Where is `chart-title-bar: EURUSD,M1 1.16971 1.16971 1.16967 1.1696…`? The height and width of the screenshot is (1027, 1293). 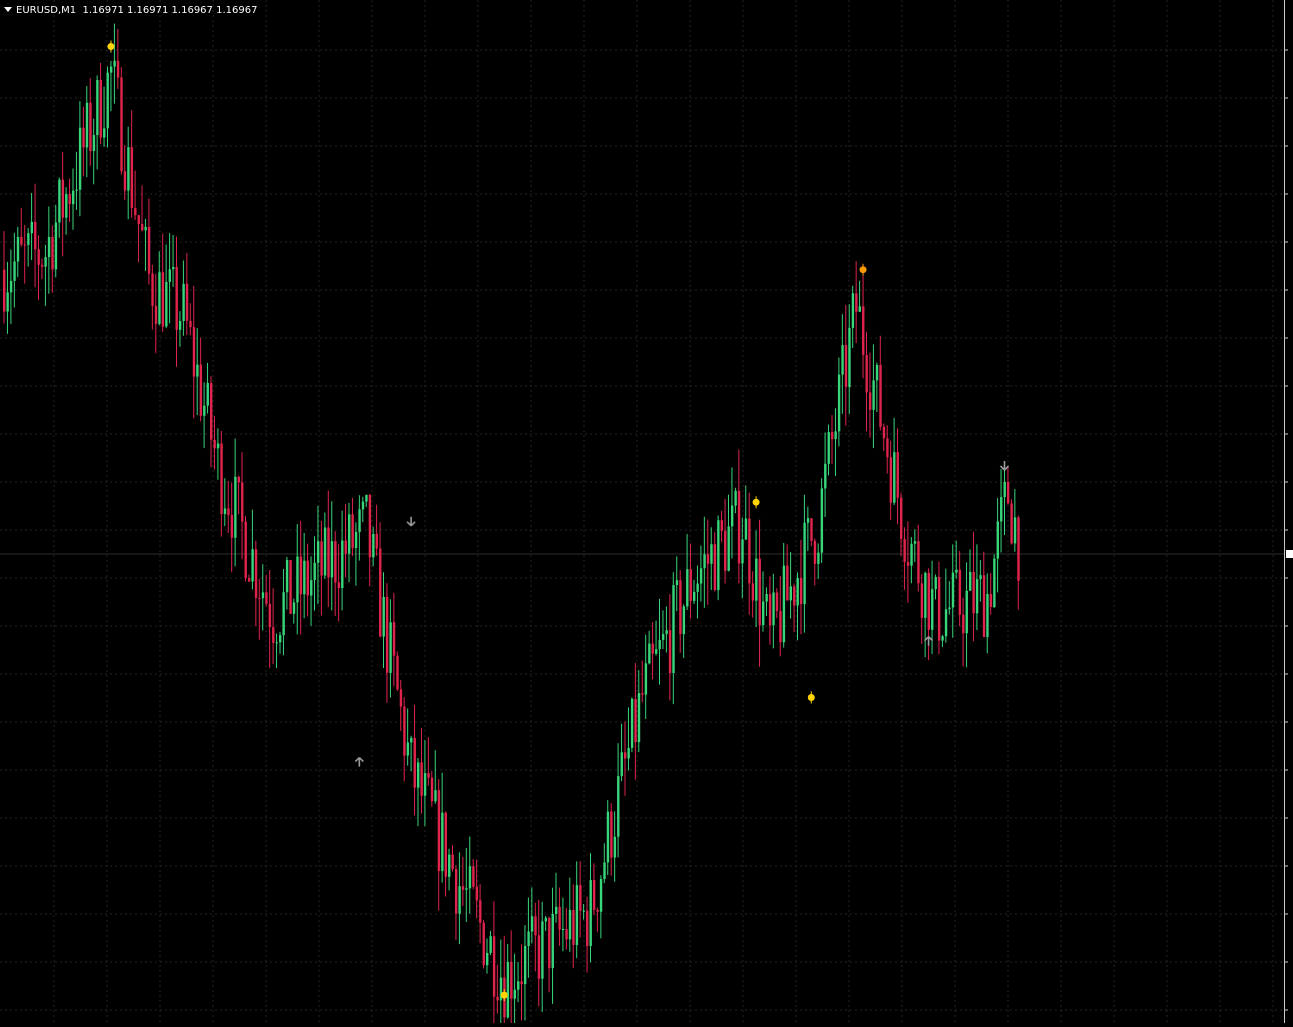
chart-title-bar: EURUSD,M1 1.16971 1.16971 1.16967 1.1696… is located at coordinates (130, 10).